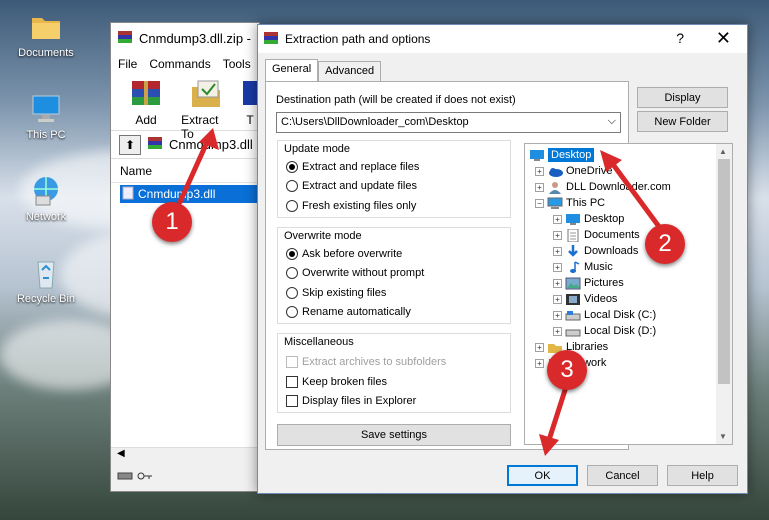  What do you see at coordinates (351, 206) in the screenshot?
I see `radio-fresh-existing: Fresh existing files only` at bounding box center [351, 206].